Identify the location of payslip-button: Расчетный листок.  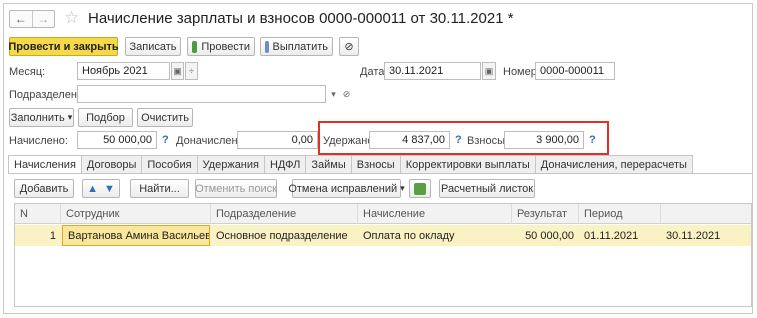
(487, 188).